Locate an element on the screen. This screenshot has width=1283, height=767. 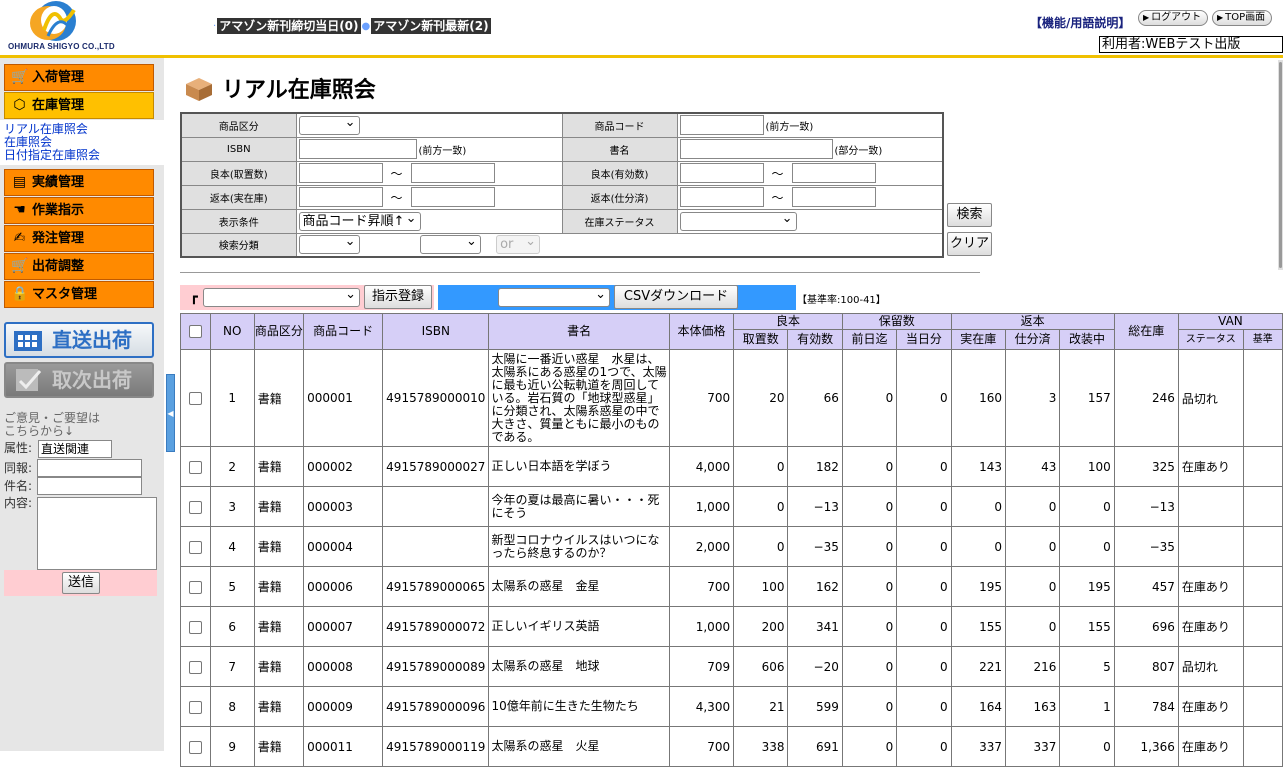
sidebar-collapse-handle: ◀ is located at coordinates (170, 413).